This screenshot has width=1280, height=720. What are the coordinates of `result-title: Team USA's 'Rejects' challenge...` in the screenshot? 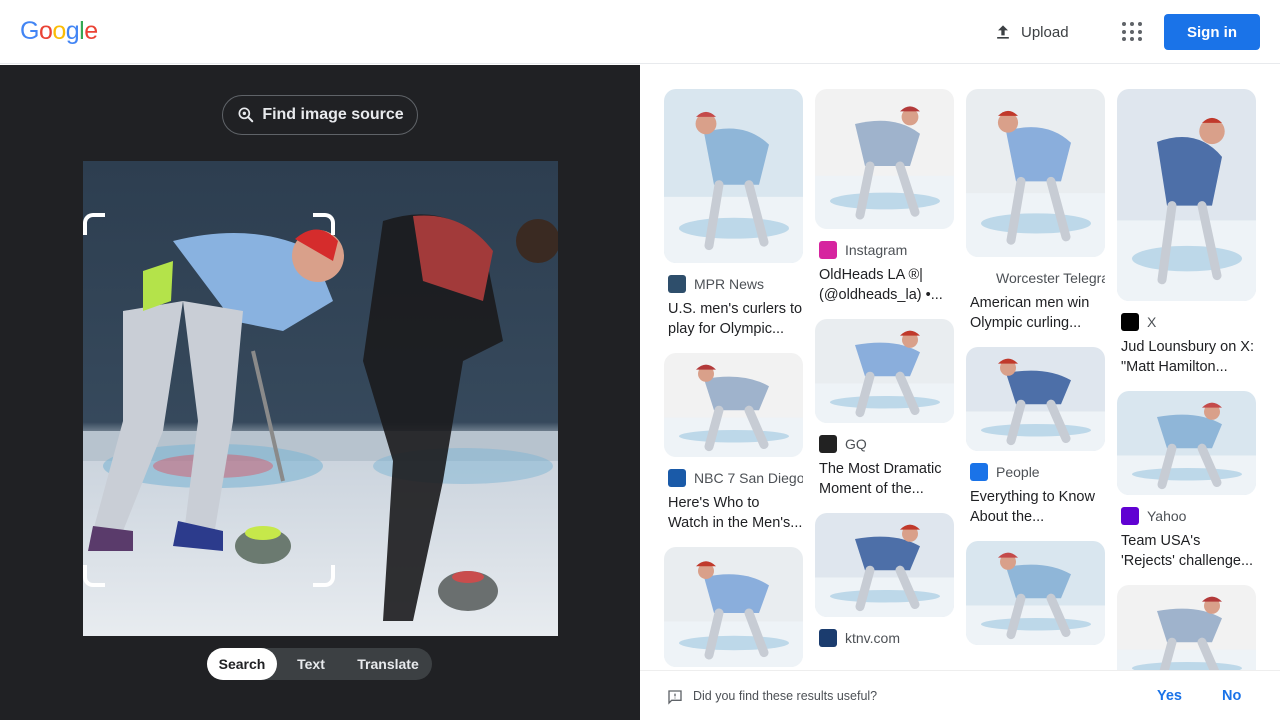 It's located at (1186, 551).